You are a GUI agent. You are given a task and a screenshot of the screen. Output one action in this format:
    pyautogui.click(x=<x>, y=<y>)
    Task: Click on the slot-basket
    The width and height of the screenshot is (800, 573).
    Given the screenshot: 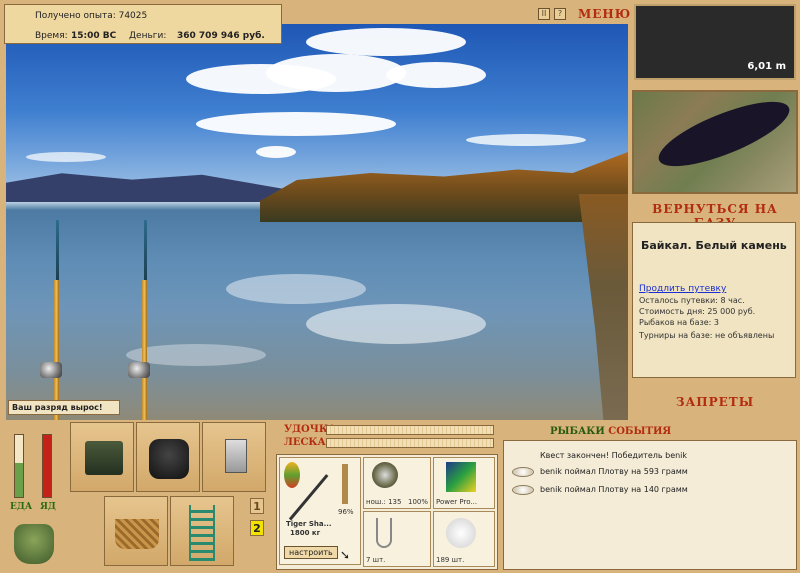 What is the action you would take?
    pyautogui.click(x=136, y=531)
    